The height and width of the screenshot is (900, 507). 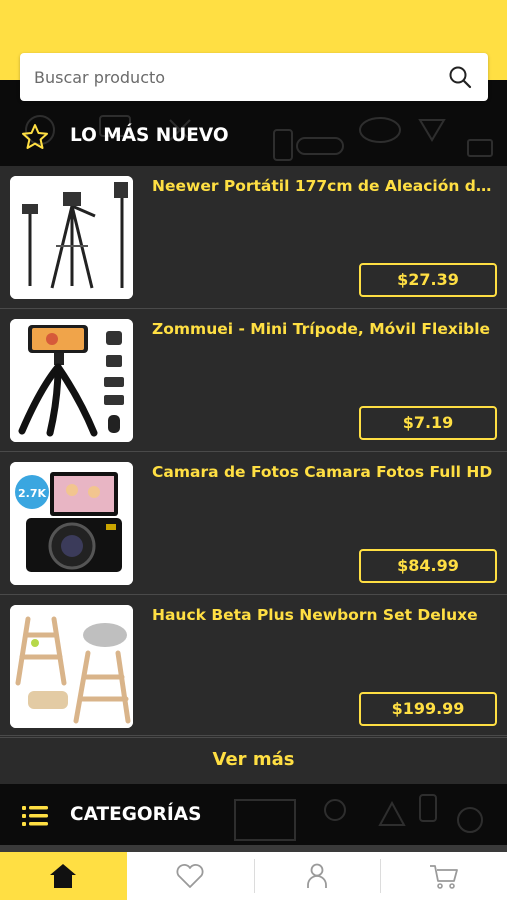 I want to click on search-bar, so click(x=254, y=77).